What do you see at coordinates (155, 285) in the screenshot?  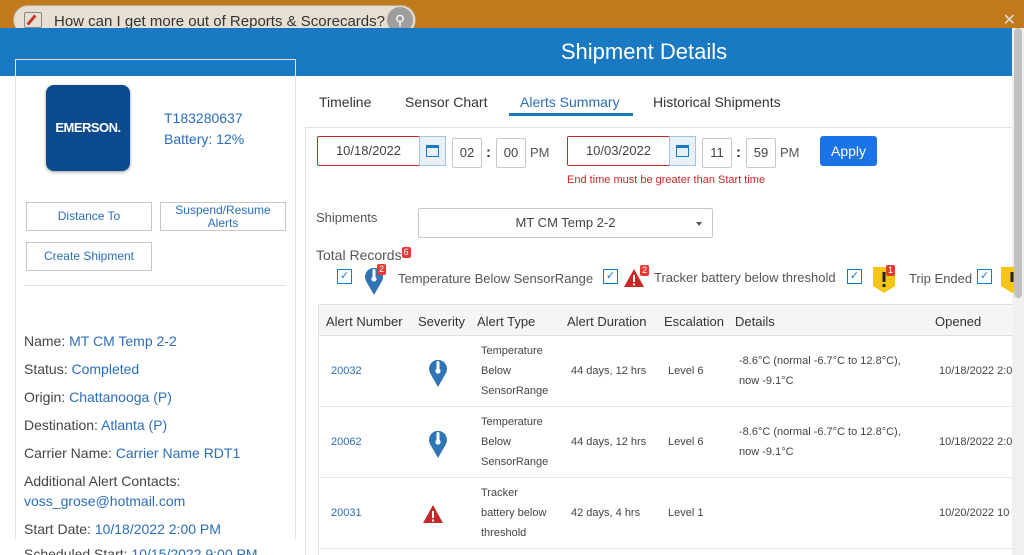 I see `divider` at bounding box center [155, 285].